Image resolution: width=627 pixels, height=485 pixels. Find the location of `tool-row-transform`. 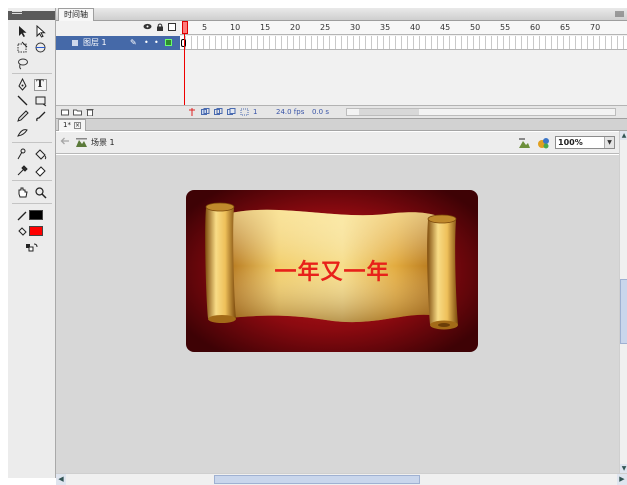

tool-row-transform is located at coordinates (32, 47).